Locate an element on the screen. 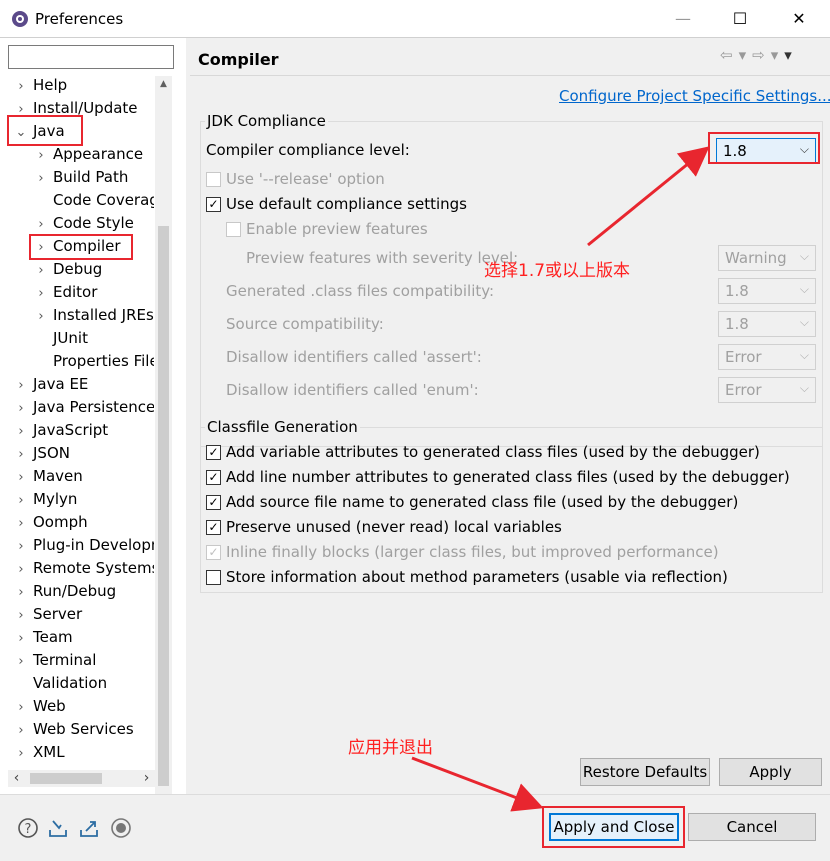 The image size is (830, 861). record-icon is located at coordinates (121, 828).